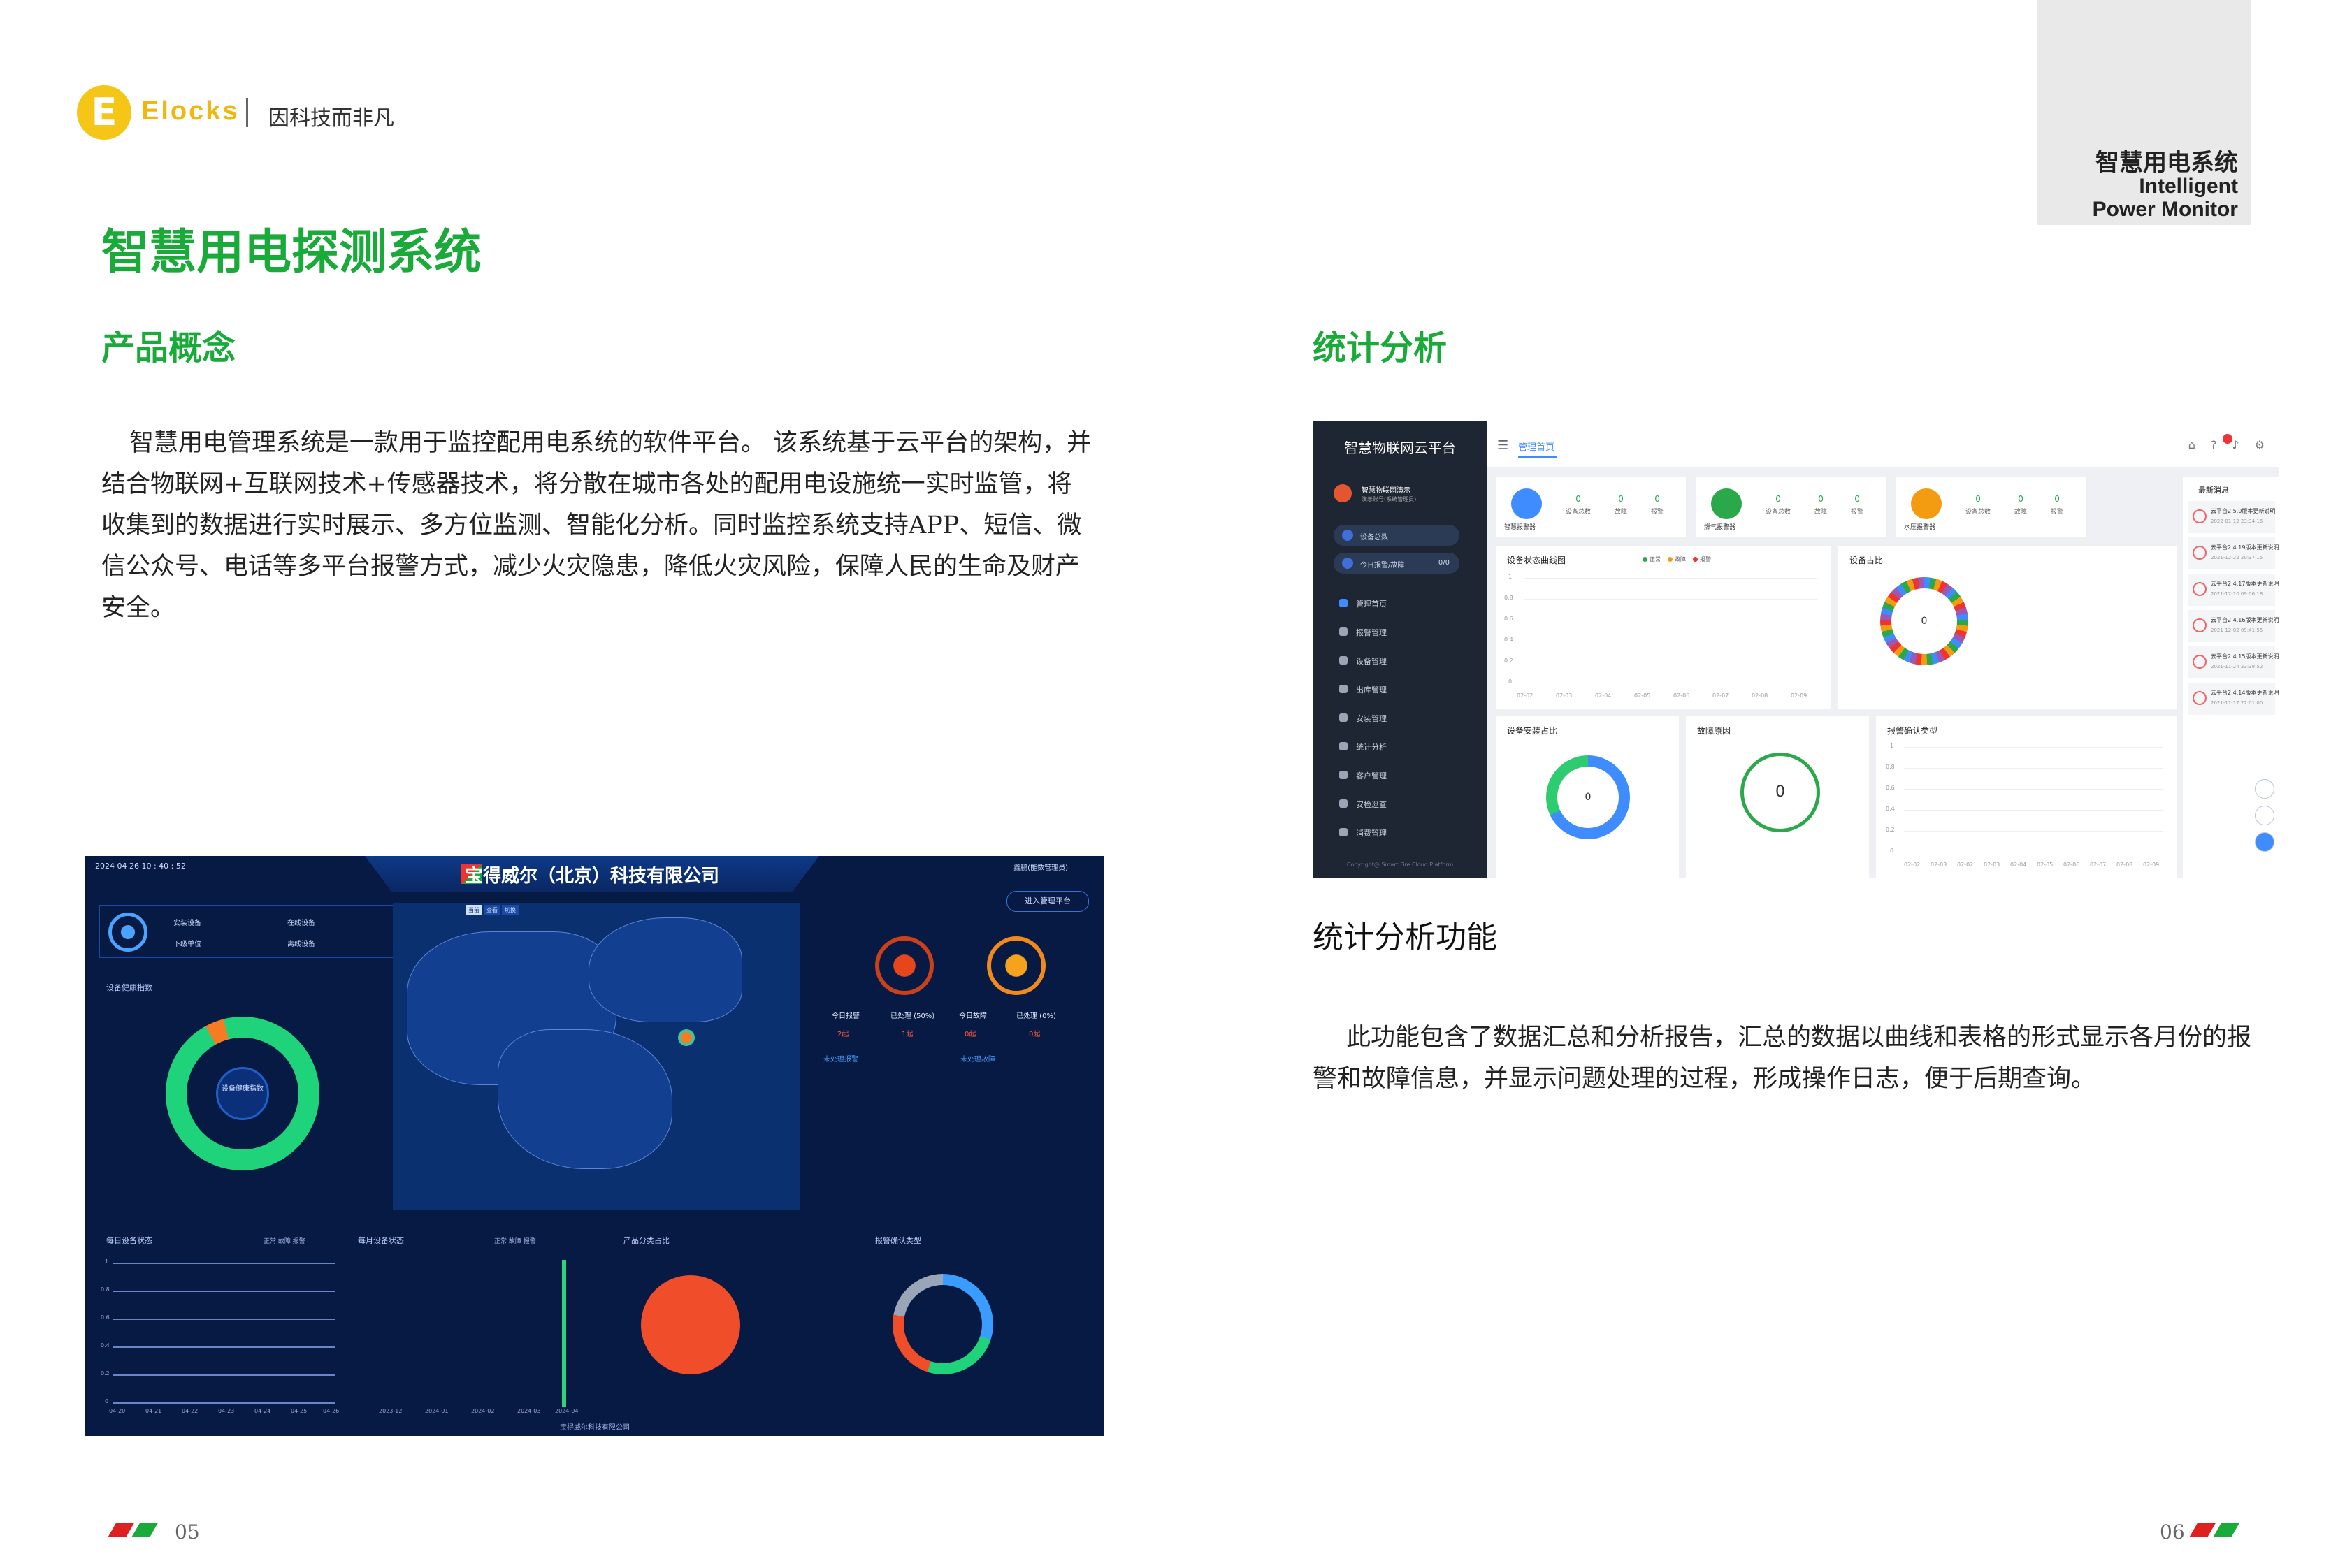 The height and width of the screenshot is (1568, 2331). I want to click on cloud-user-name: 智慧物联网演示, so click(1386, 491).